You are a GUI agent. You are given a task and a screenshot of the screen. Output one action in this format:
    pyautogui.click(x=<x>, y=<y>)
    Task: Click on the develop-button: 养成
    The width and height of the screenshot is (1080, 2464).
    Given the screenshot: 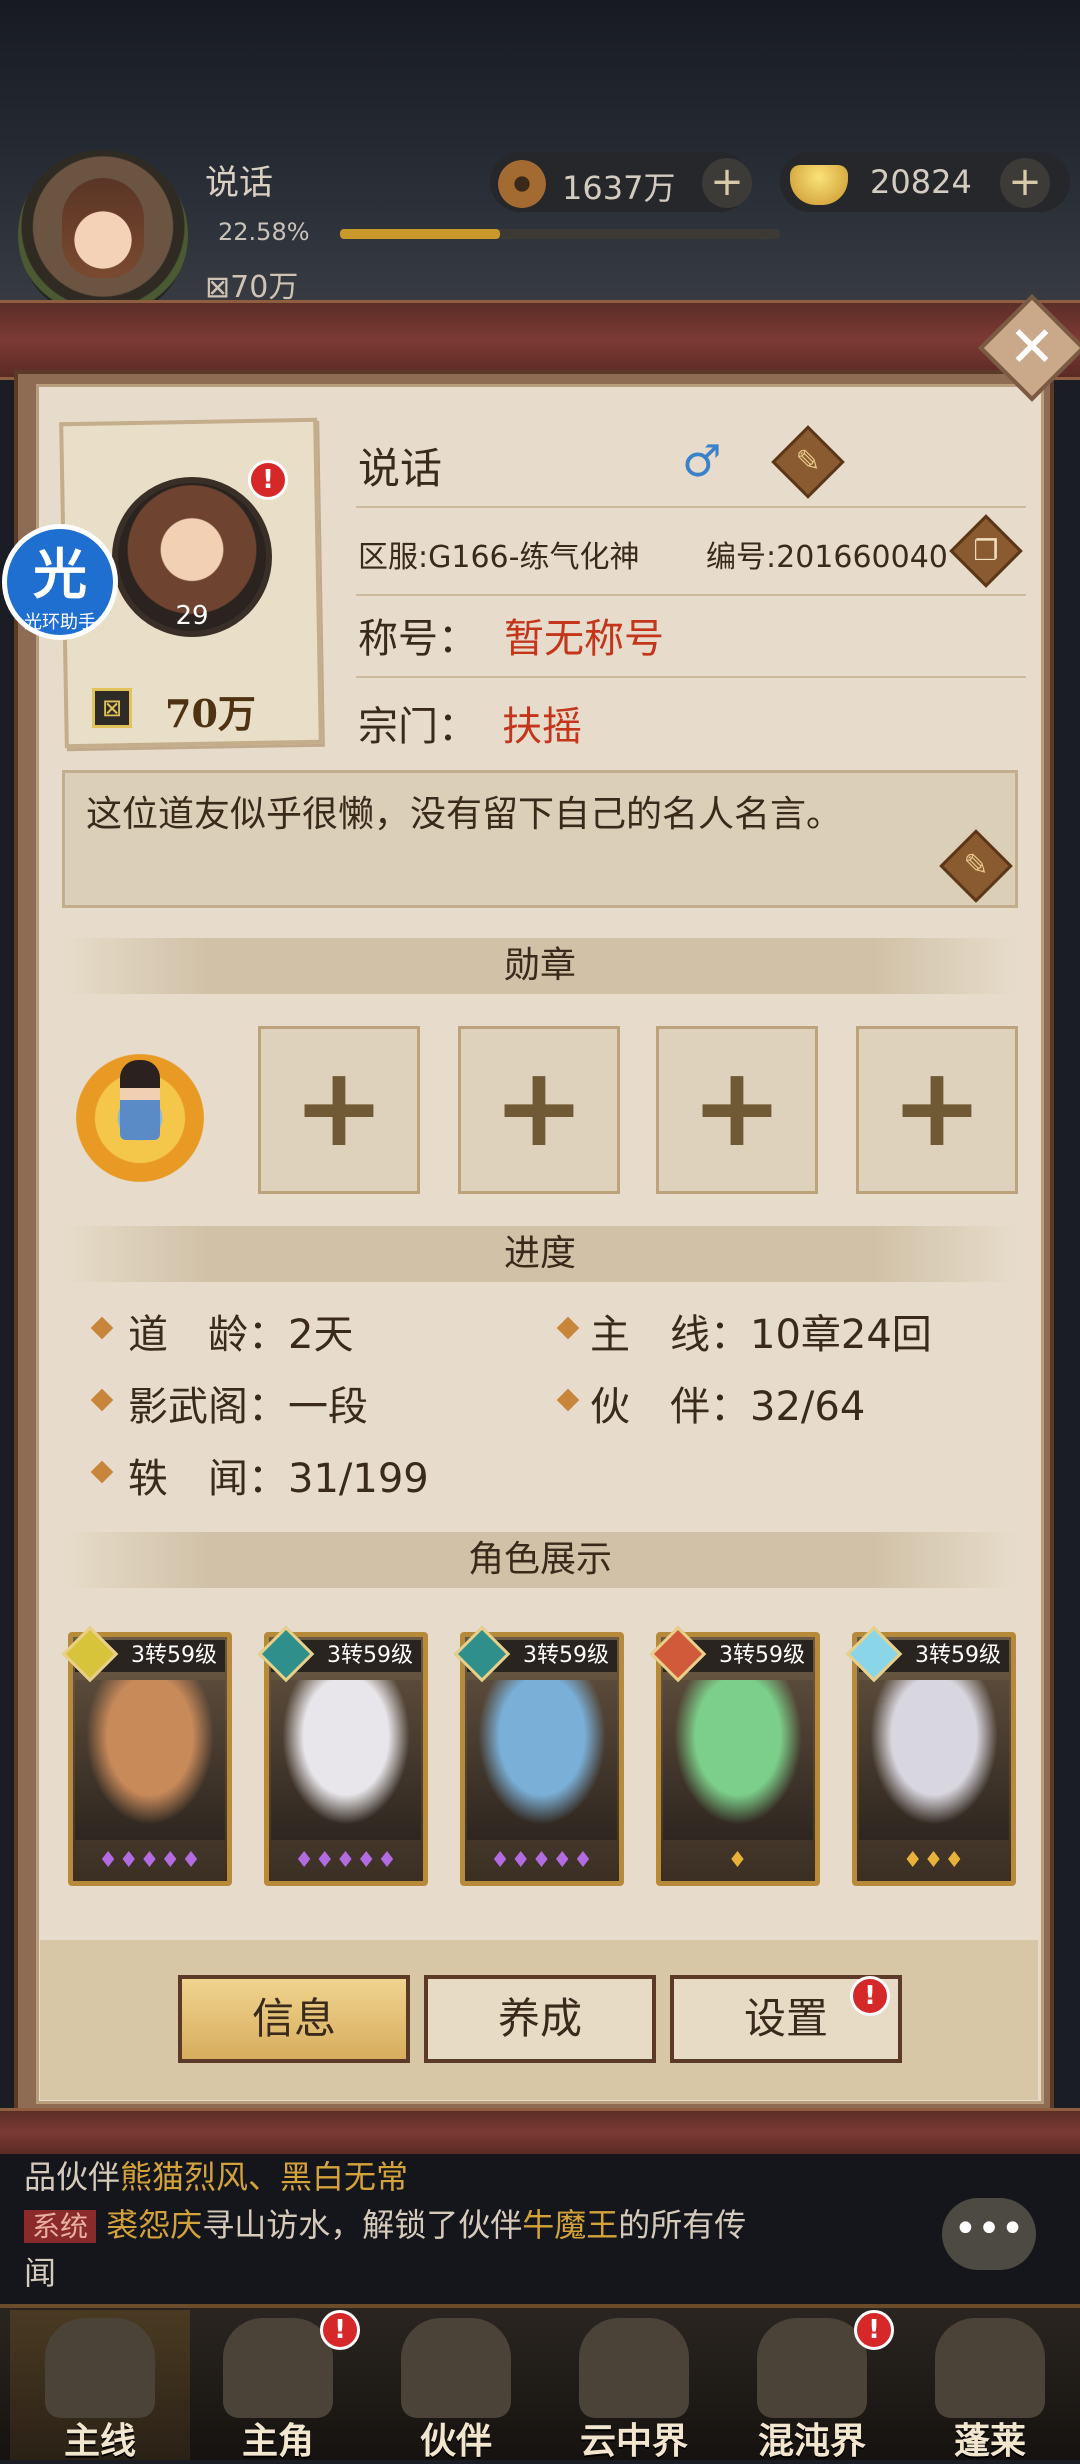 What is the action you would take?
    pyautogui.click(x=540, y=2019)
    